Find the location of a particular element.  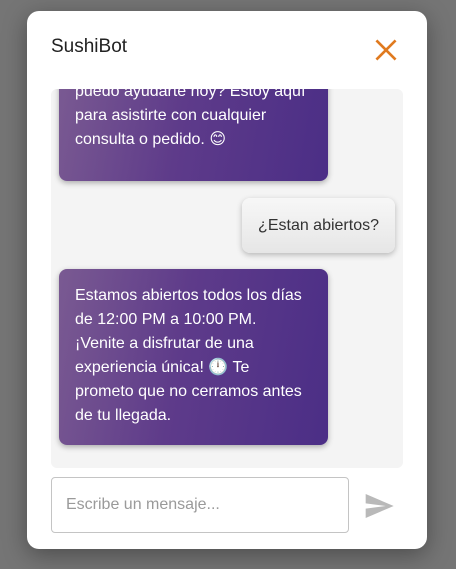

send-icon is located at coordinates (379, 506).